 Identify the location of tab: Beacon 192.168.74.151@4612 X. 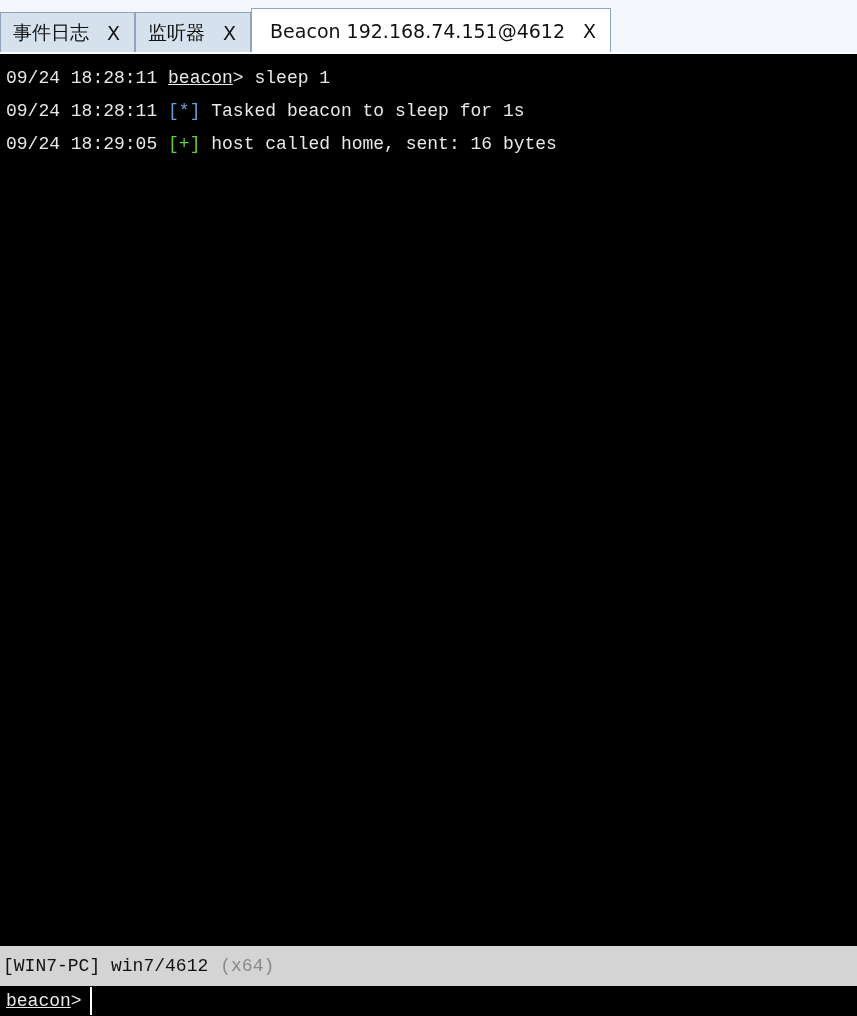
(431, 30).